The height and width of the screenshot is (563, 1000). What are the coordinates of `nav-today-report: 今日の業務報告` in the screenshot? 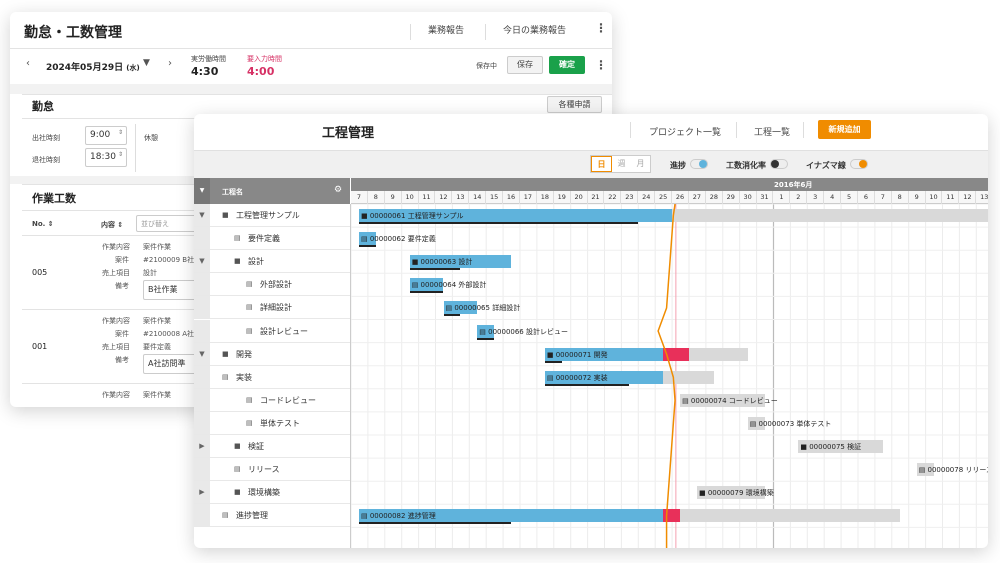 It's located at (534, 29).